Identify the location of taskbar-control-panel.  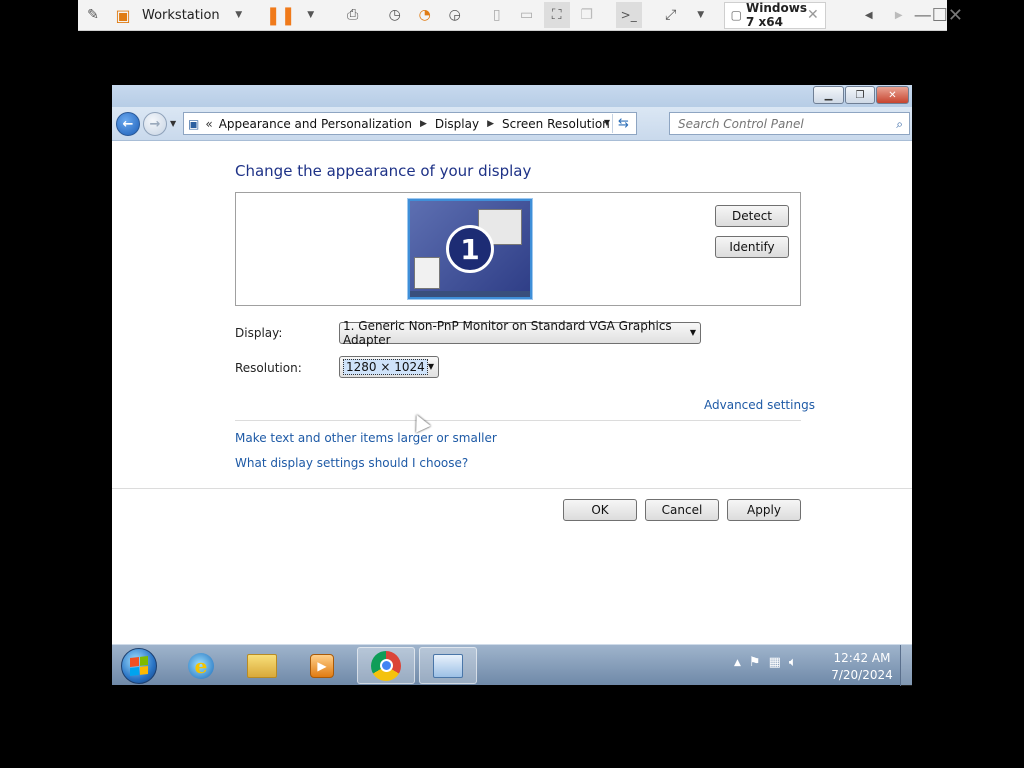
(448, 665).